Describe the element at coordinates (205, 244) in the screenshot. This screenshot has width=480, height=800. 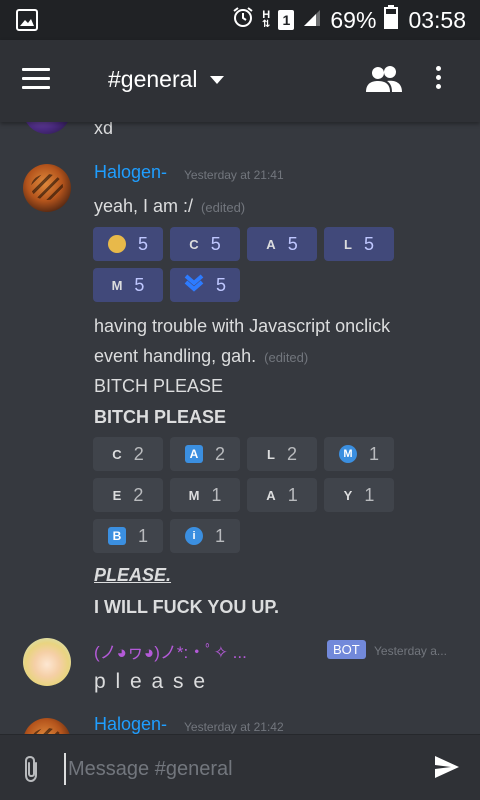
I see `reaction: C 5` at that location.